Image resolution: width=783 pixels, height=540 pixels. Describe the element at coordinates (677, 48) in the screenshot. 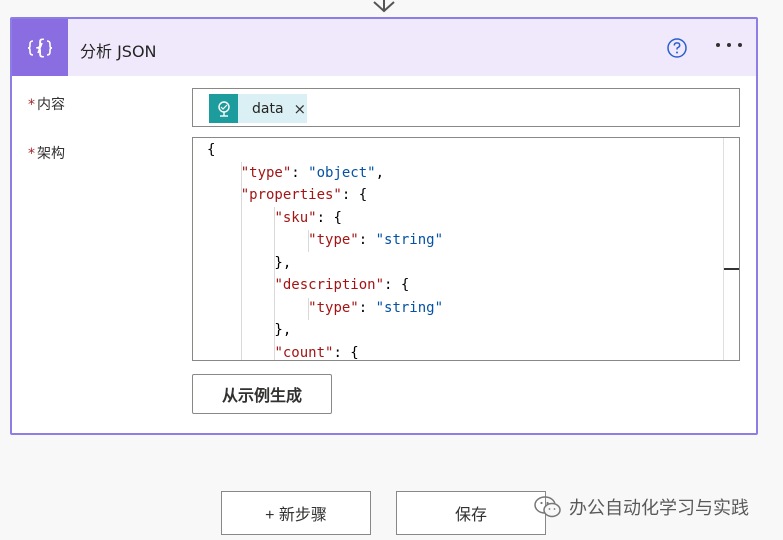

I see `help-circle-icon` at that location.